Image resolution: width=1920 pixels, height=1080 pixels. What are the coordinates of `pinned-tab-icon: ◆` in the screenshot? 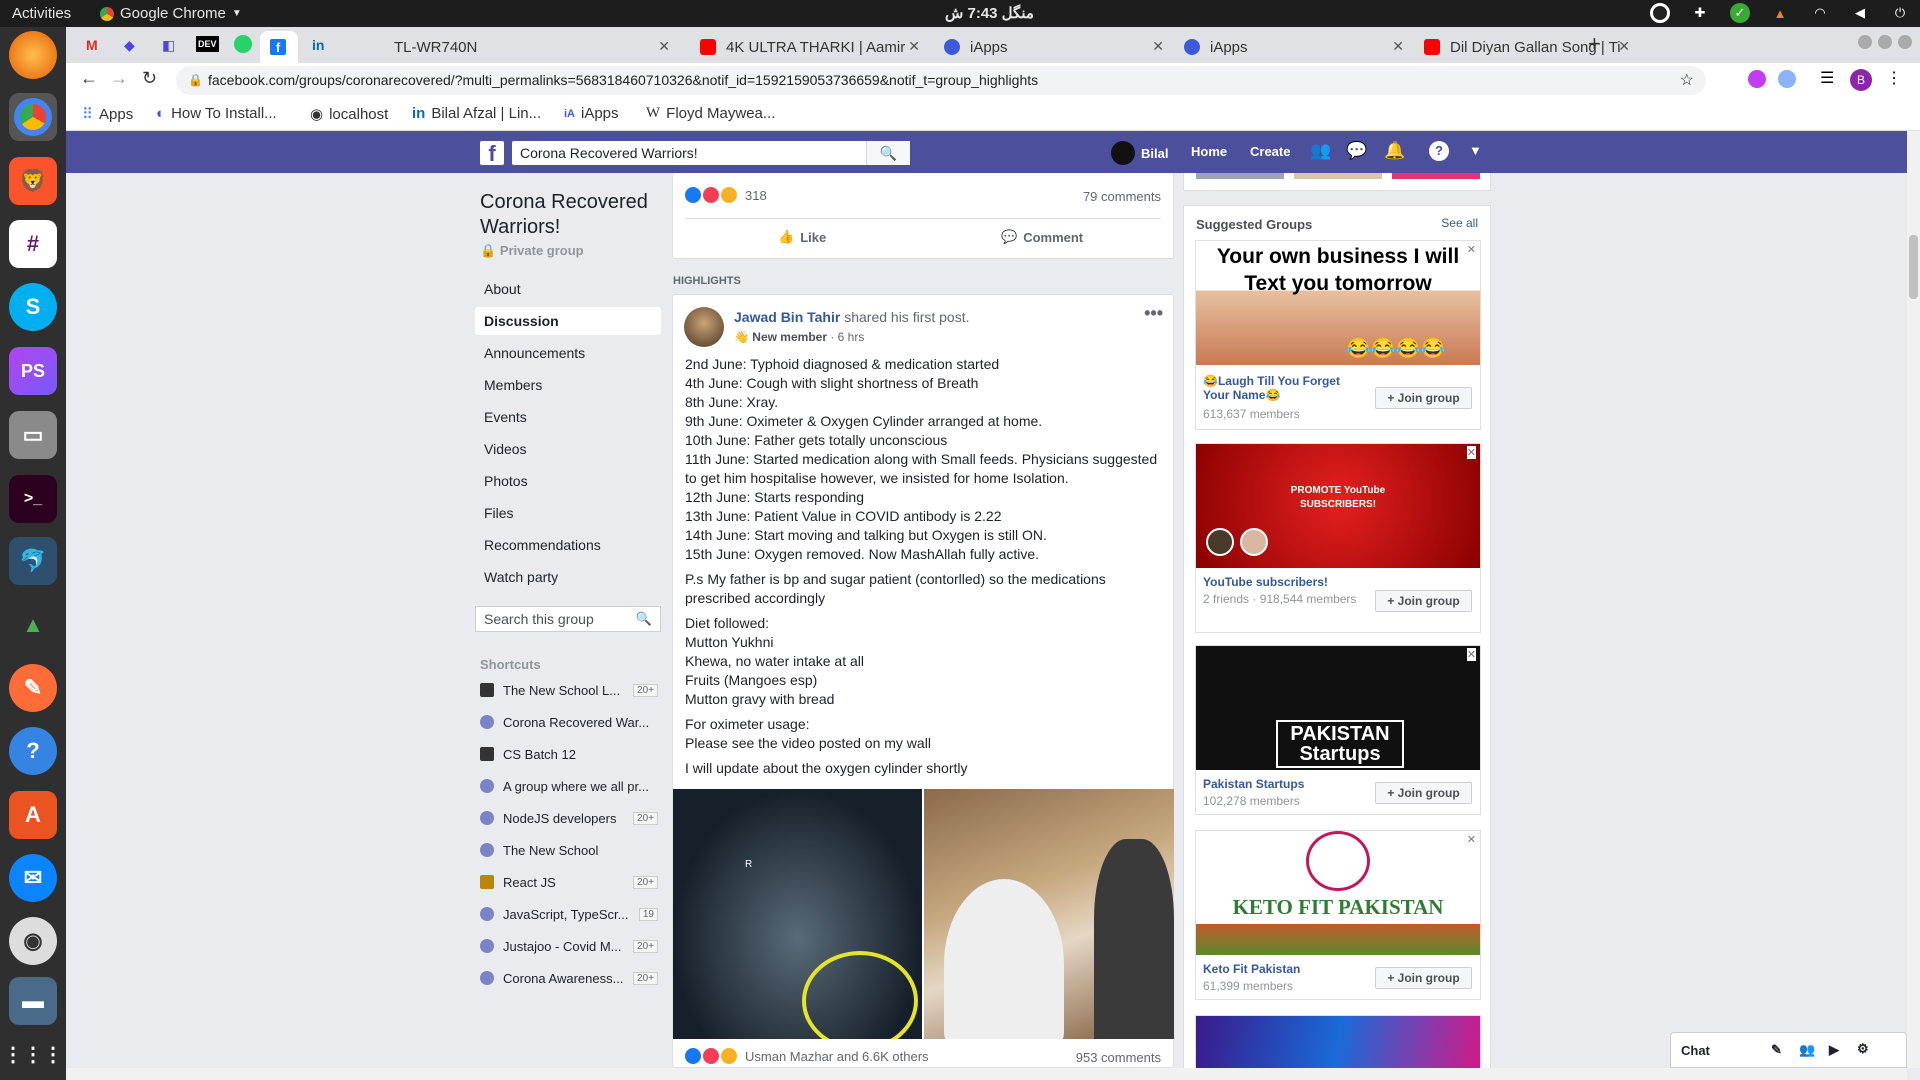 It's located at (129, 45).